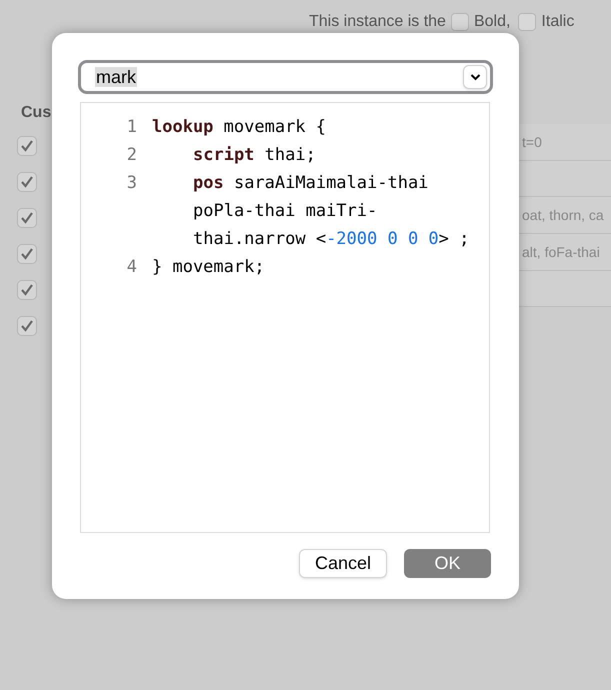  What do you see at coordinates (116, 76) in the screenshot?
I see `dropdown-value: mark` at bounding box center [116, 76].